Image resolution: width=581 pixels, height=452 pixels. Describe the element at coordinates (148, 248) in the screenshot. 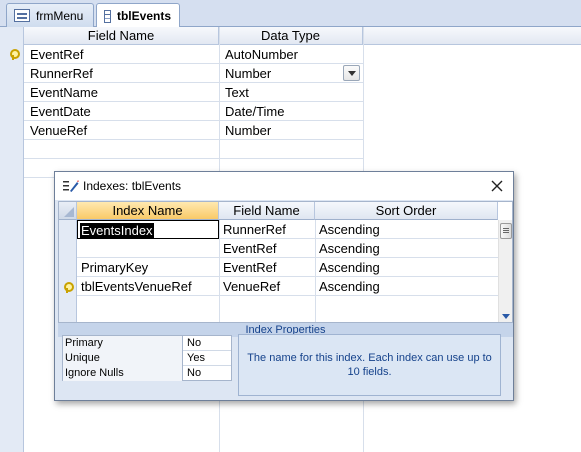

I see `index-name-cell` at that location.